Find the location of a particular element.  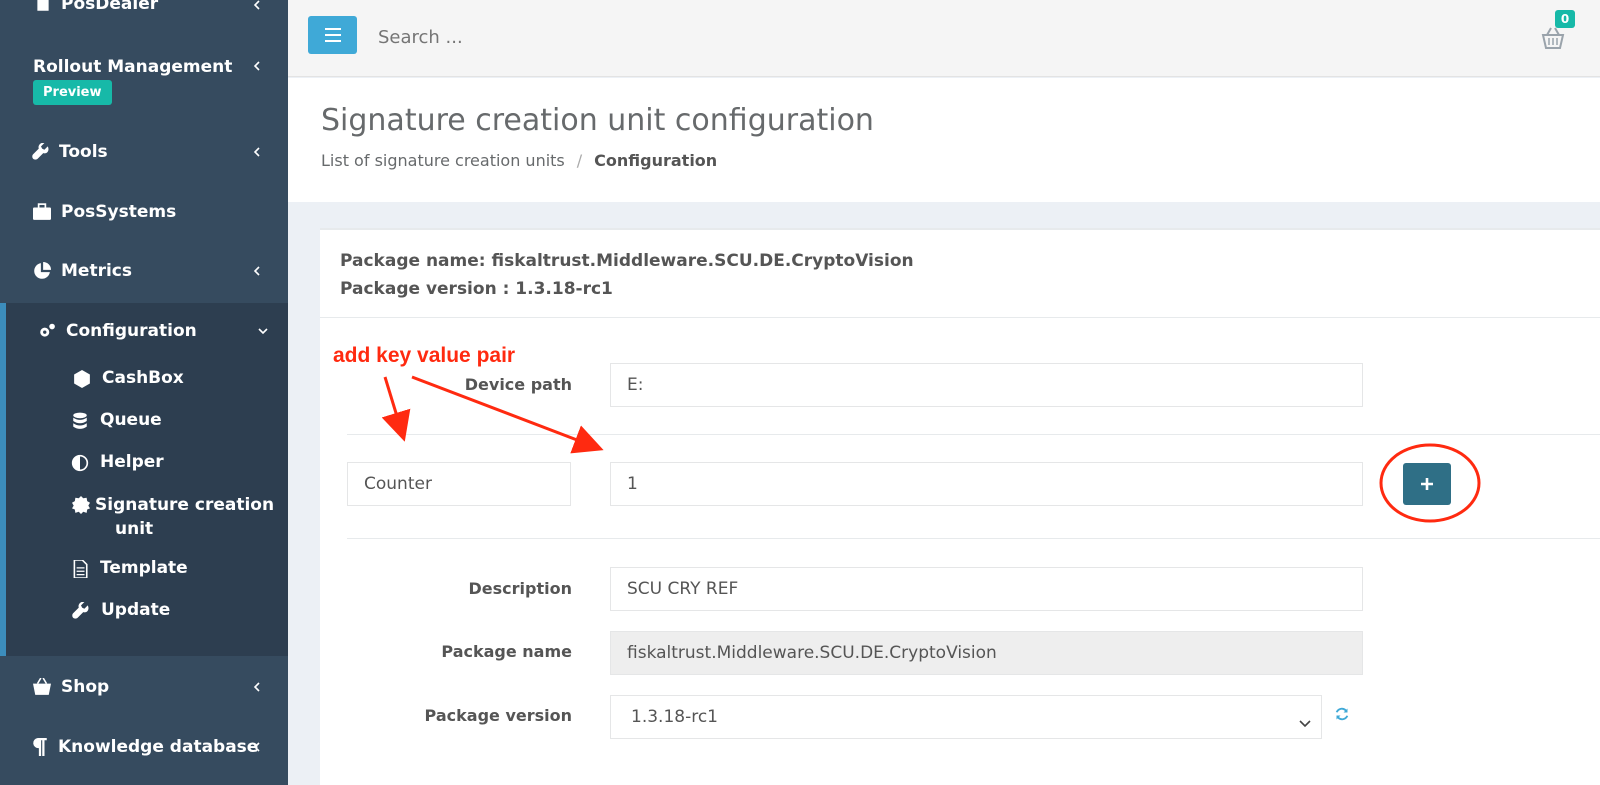

sidebar-sub-cashbox: CashBox is located at coordinates (147, 378).